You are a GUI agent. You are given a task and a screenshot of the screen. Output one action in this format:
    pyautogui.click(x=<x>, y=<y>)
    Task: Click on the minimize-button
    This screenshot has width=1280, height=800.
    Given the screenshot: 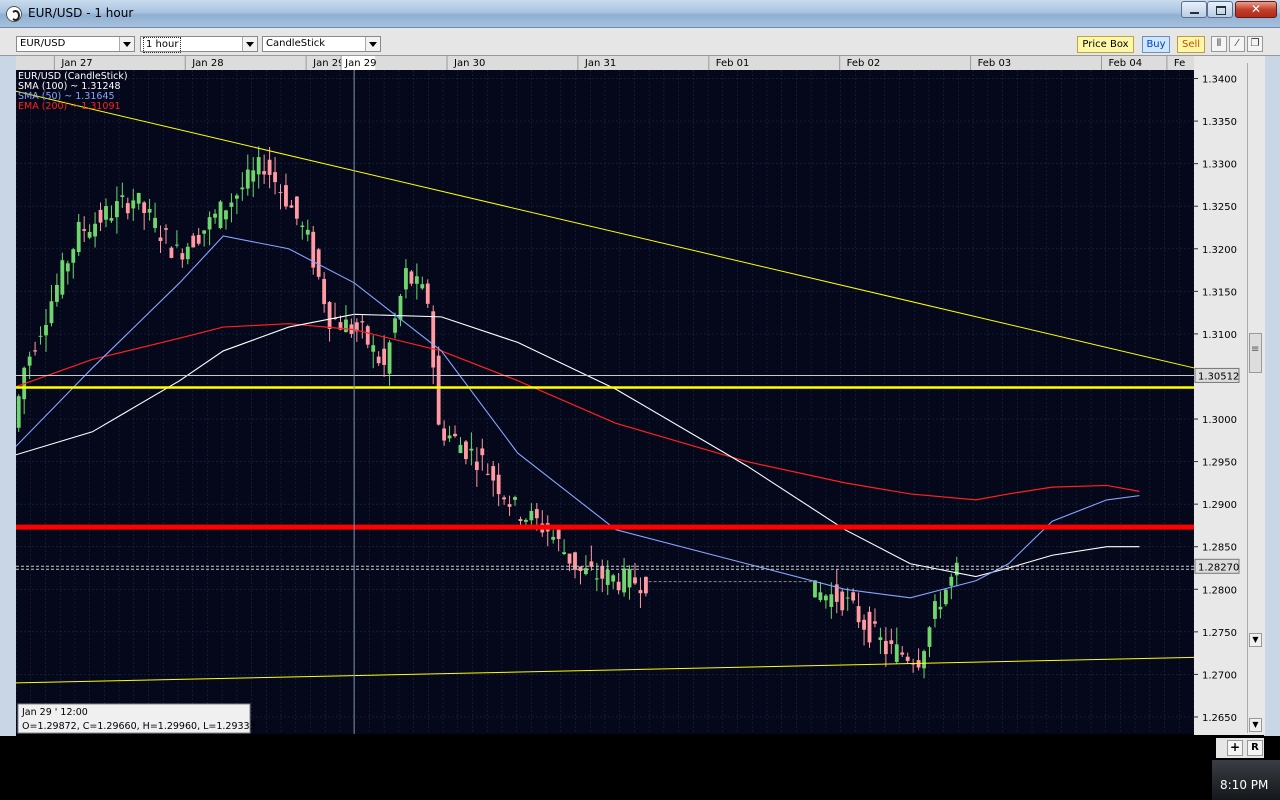 What is the action you would take?
    pyautogui.click(x=1194, y=9)
    